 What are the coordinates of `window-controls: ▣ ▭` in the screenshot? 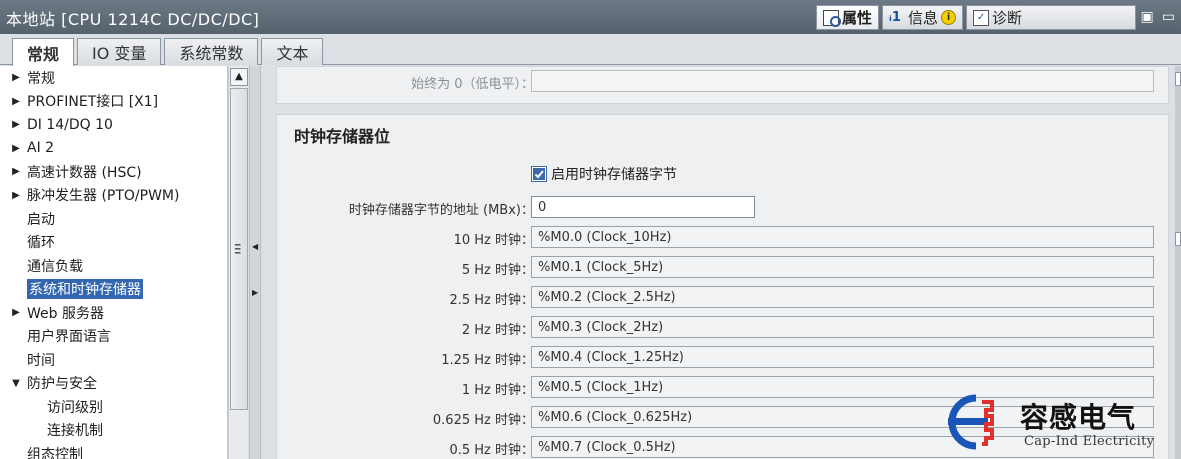 It's located at (1158, 17).